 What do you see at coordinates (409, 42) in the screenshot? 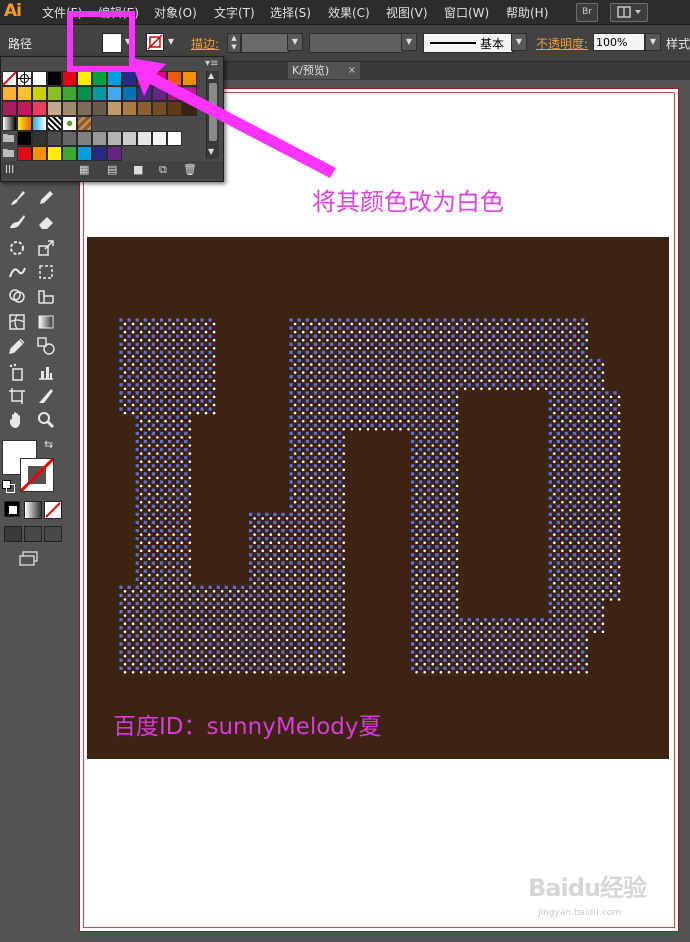
I see `variable-width-profile-dropdown: ▼` at bounding box center [409, 42].